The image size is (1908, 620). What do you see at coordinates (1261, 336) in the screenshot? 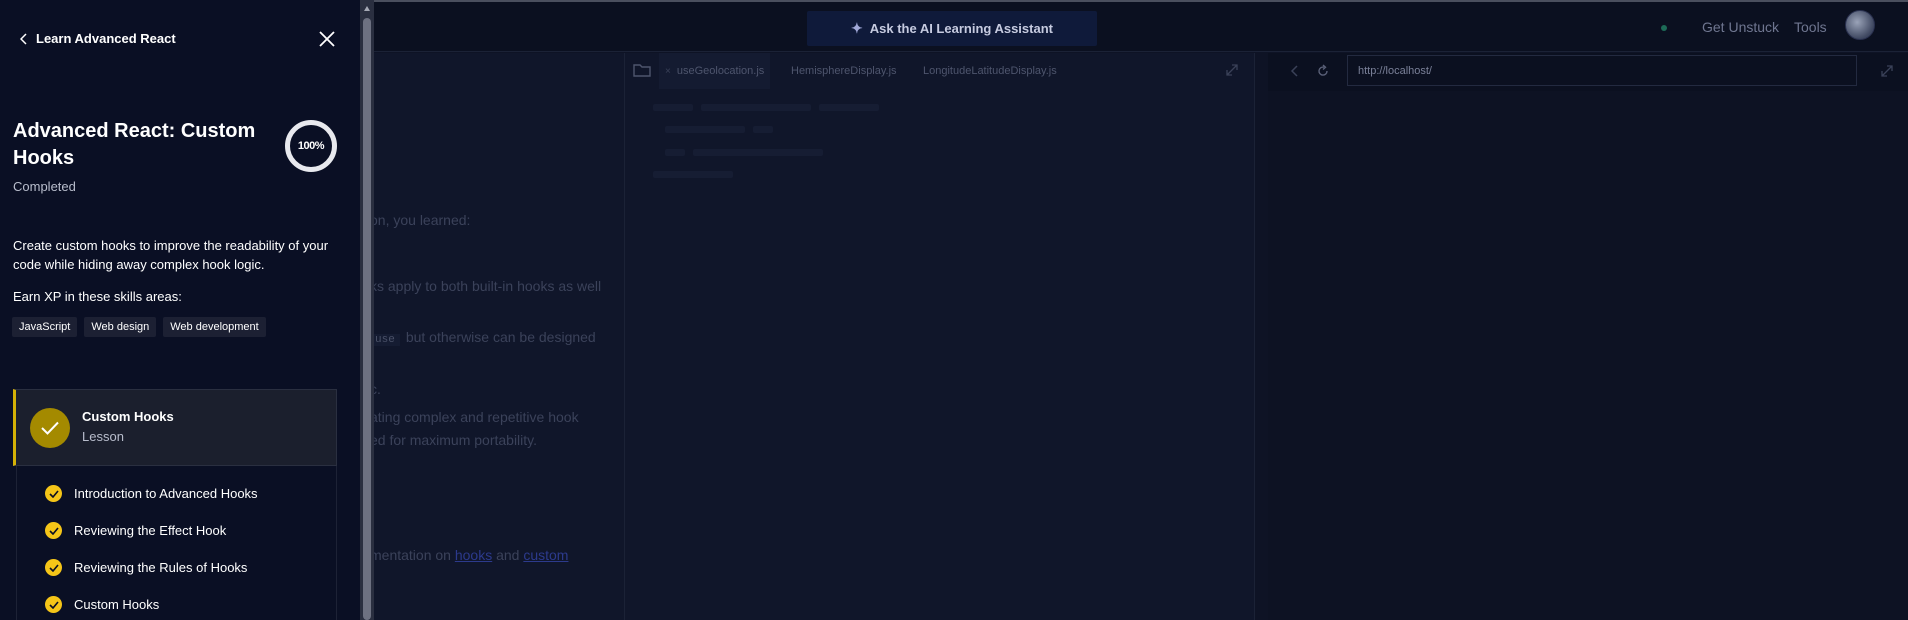
I see `editor-scrollbar` at bounding box center [1261, 336].